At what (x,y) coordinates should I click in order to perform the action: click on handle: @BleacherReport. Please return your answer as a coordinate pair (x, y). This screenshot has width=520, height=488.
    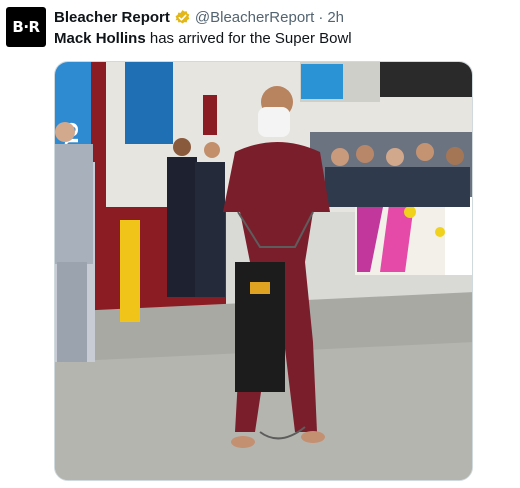
    Looking at the image, I should click on (254, 17).